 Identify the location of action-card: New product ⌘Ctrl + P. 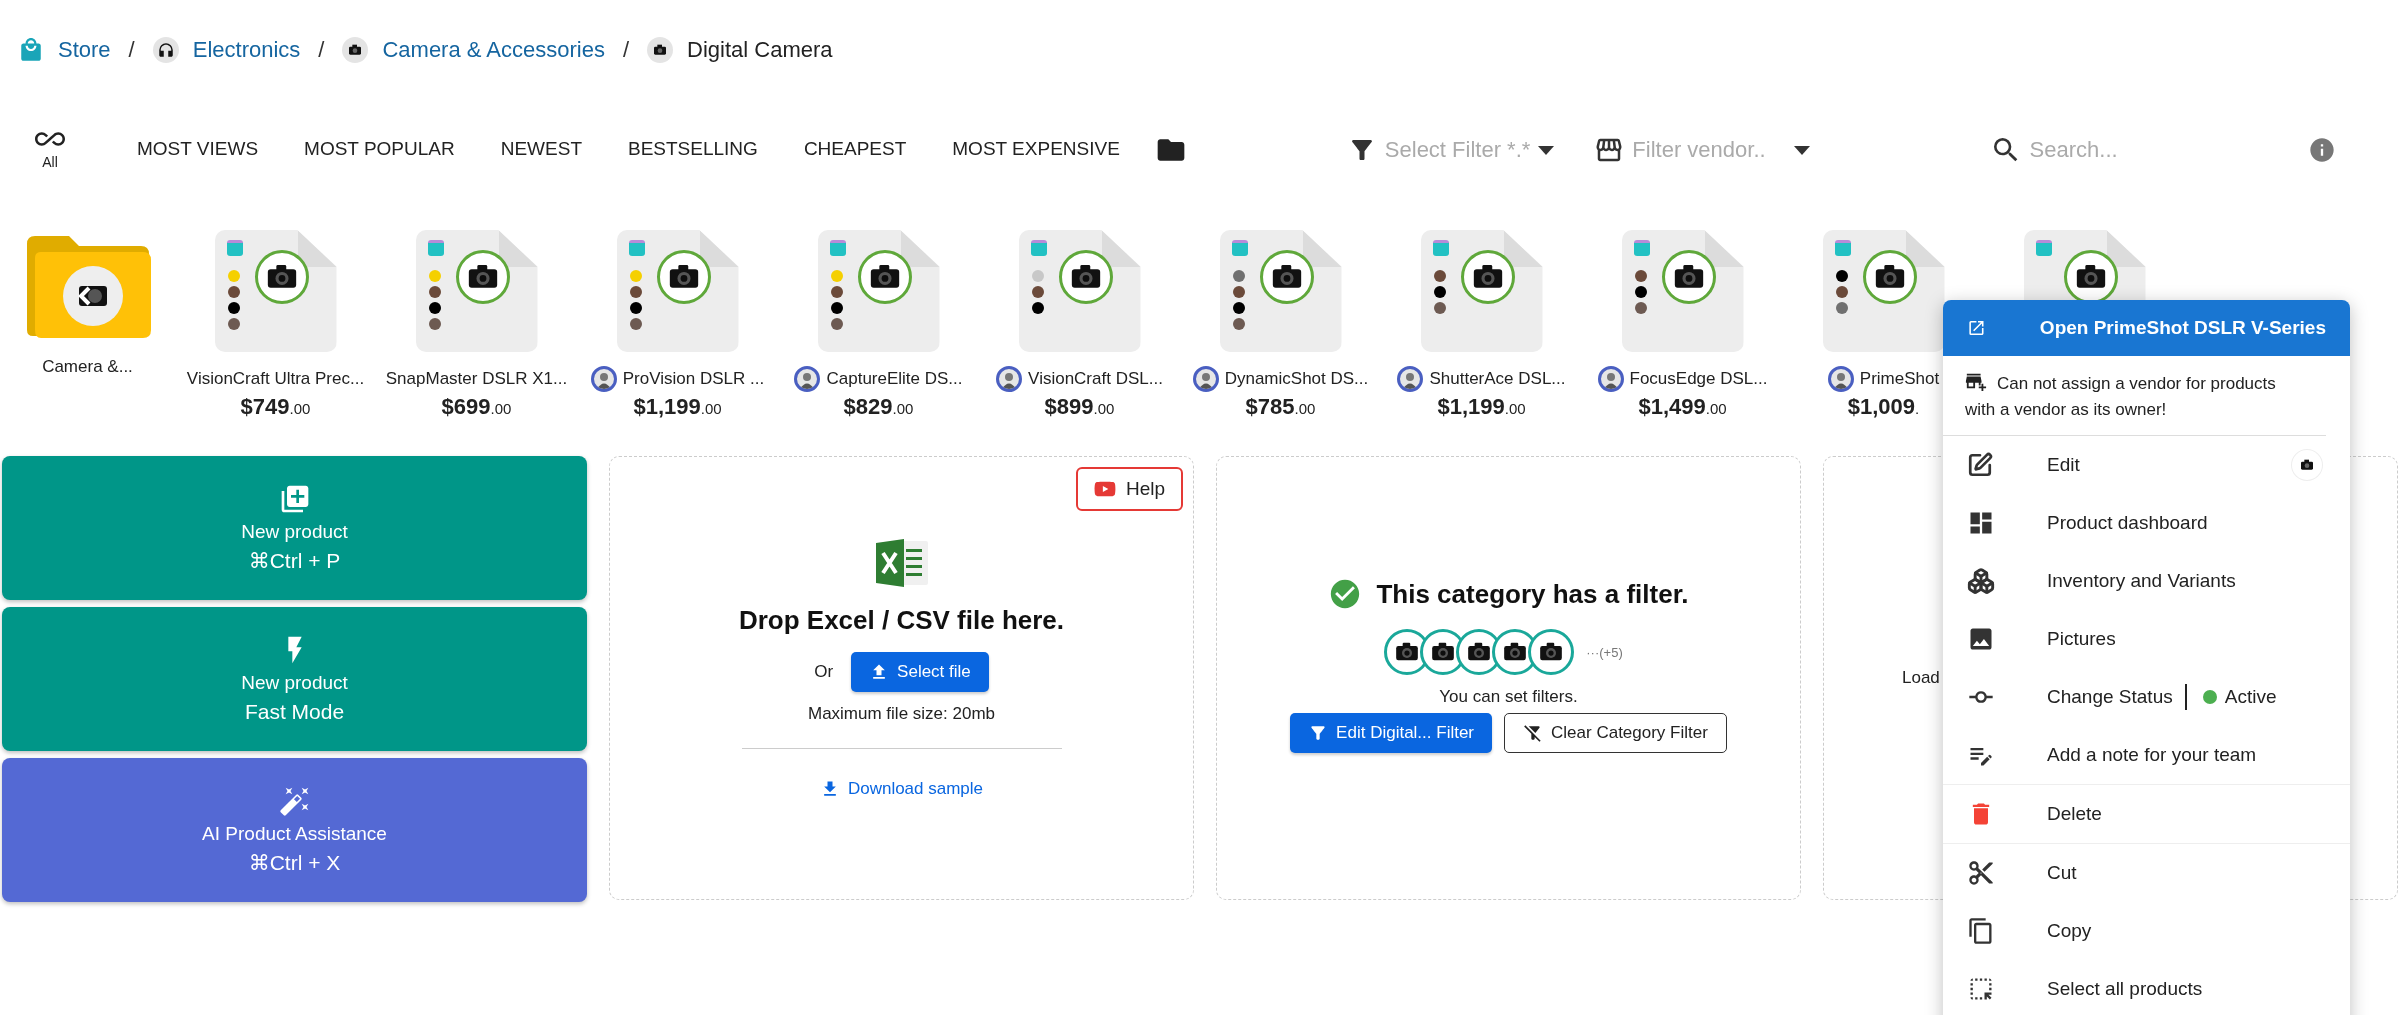
(294, 528).